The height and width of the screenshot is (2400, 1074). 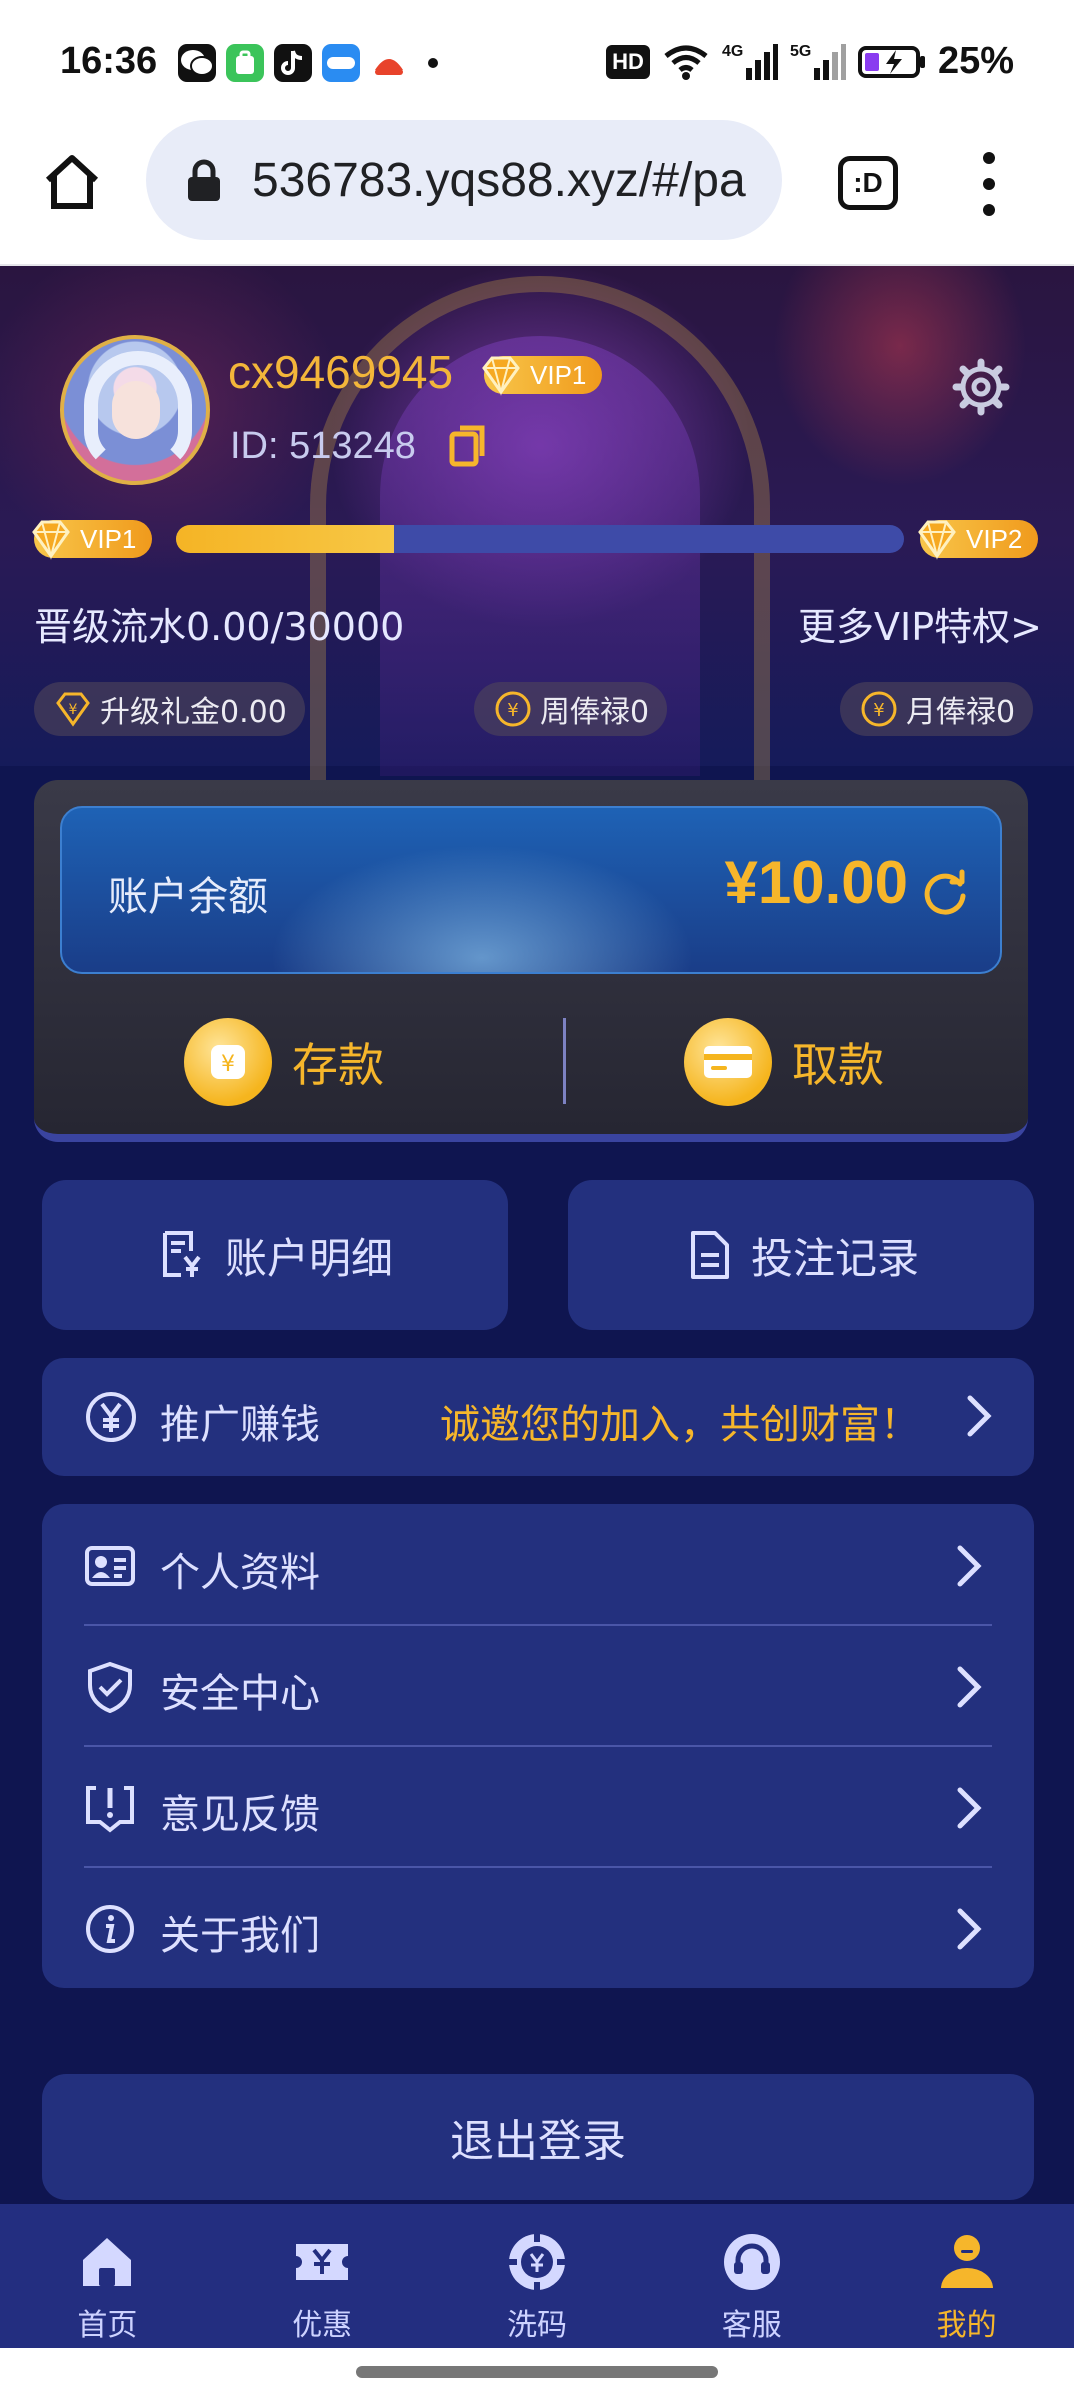 I want to click on bet-records-icon, so click(x=709, y=1255).